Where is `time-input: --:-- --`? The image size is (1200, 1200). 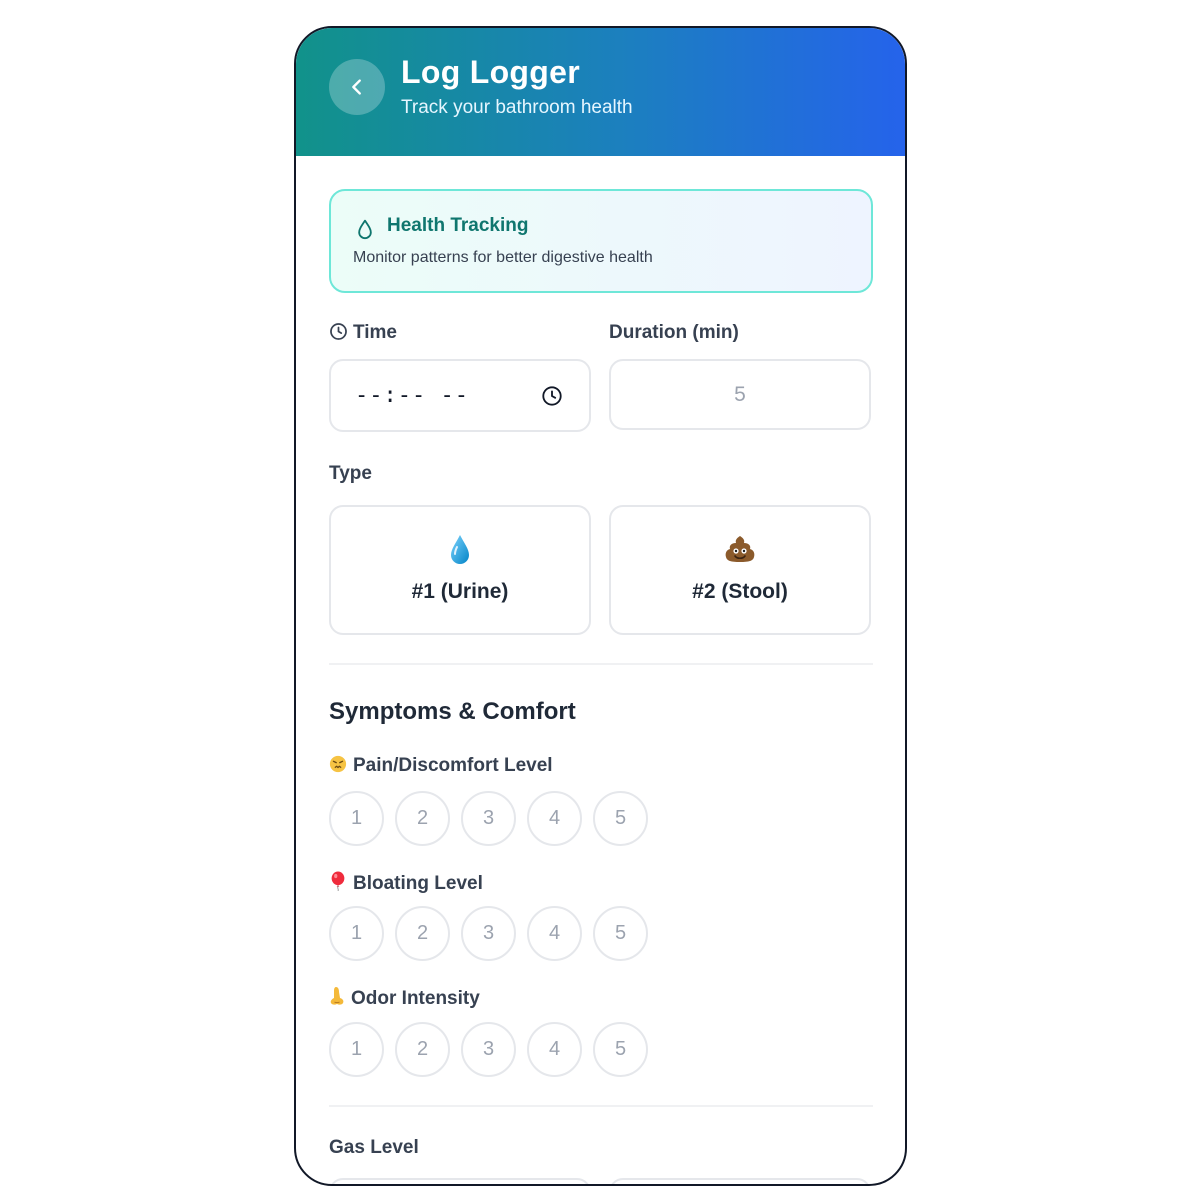 time-input: --:-- -- is located at coordinates (460, 395).